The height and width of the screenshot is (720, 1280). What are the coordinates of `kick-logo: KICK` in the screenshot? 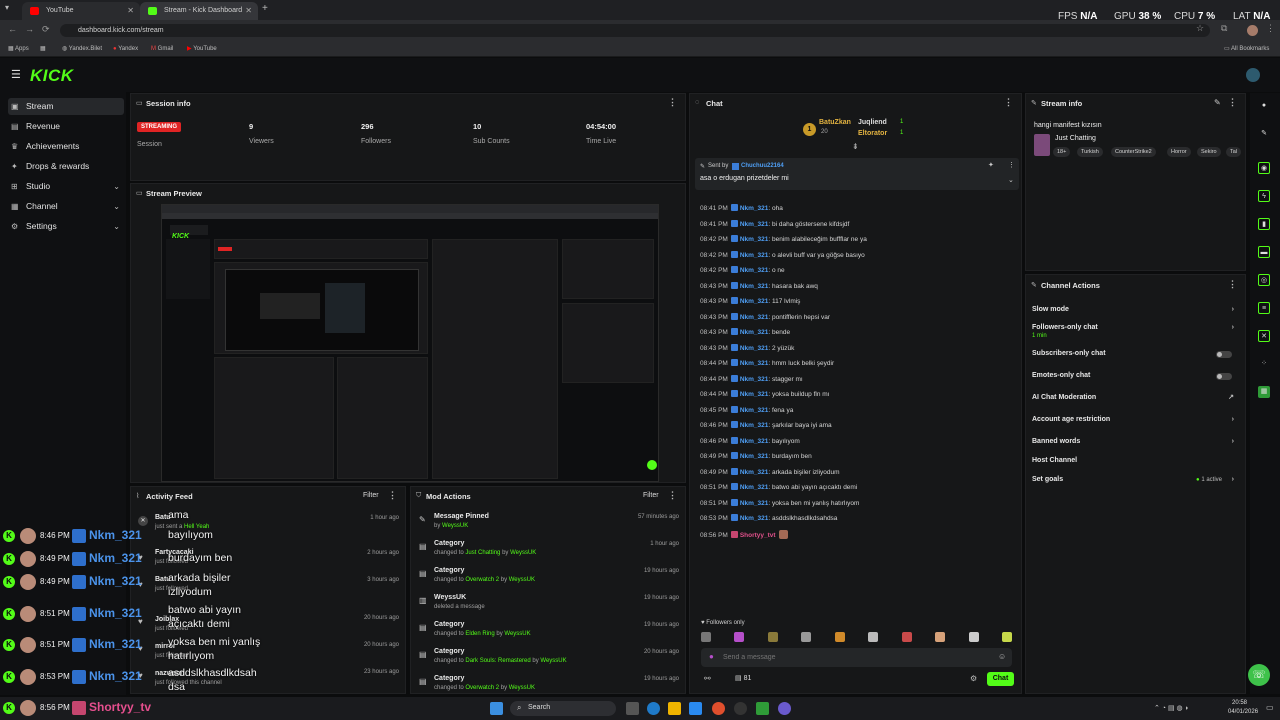 It's located at (52, 76).